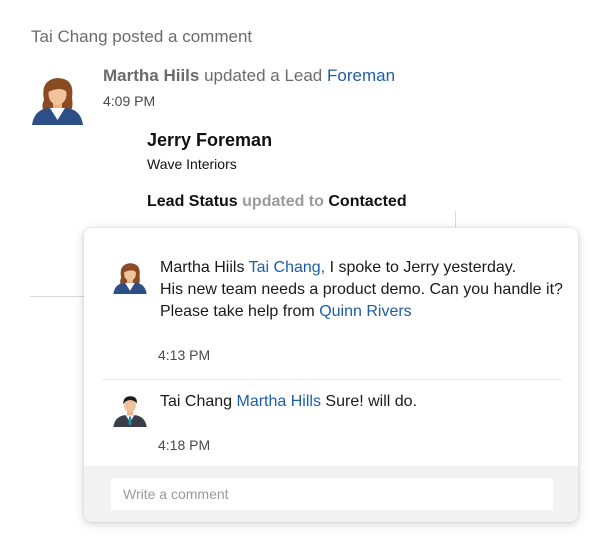 The height and width of the screenshot is (547, 600). Describe the element at coordinates (283, 201) in the screenshot. I see `lead-change-text: updated to` at that location.